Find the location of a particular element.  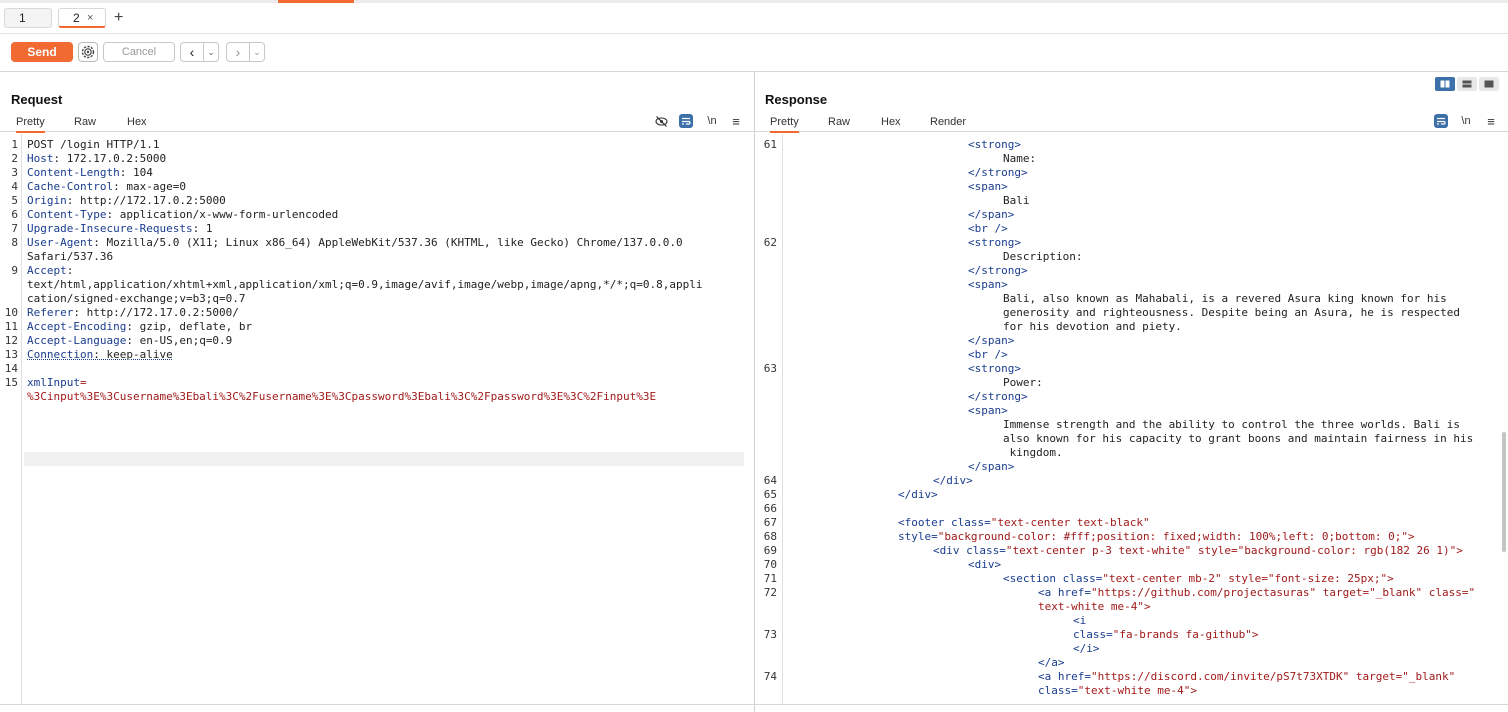

line-content: class="text-white me-4"> is located at coordinates (1117, 691).